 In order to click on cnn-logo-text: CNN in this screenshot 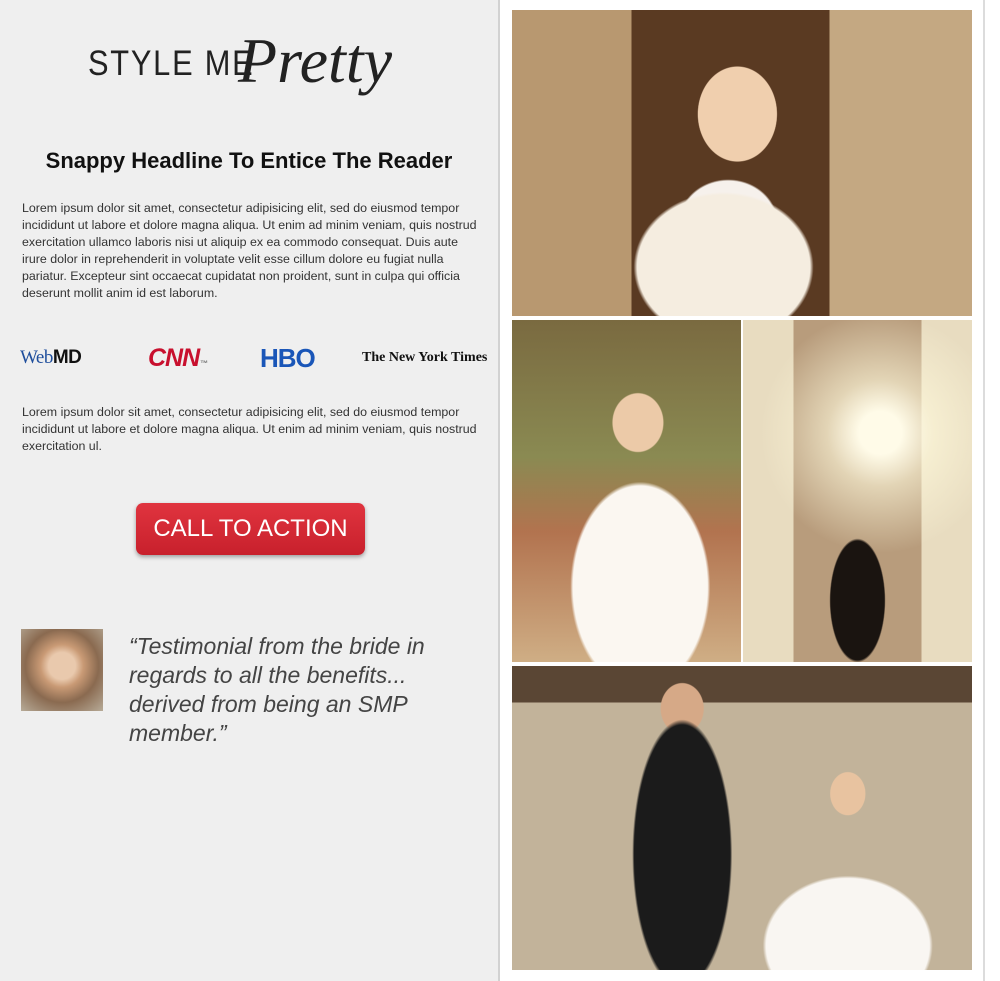, I will do `click(174, 357)`.